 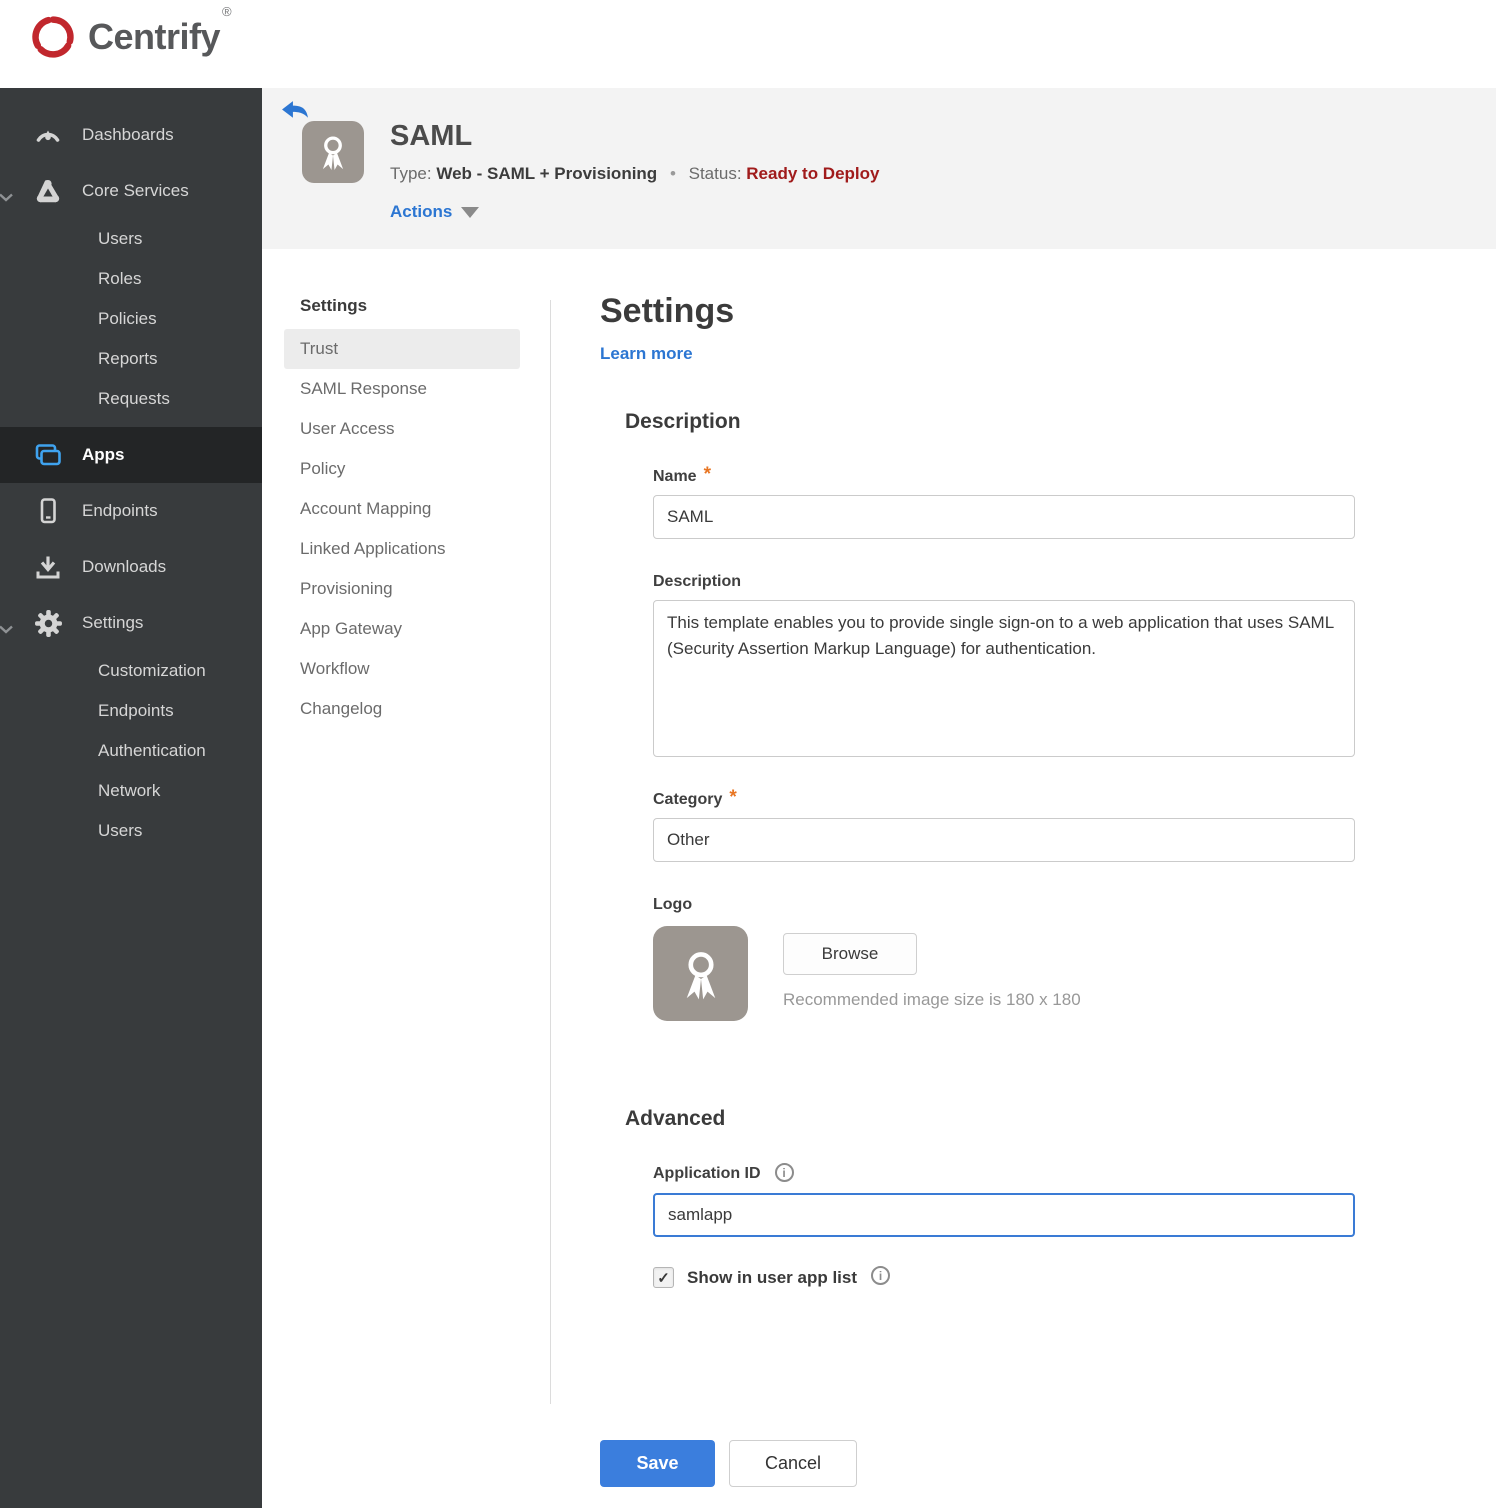 What do you see at coordinates (695, 797) in the screenshot?
I see `category-field-label: Category *` at bounding box center [695, 797].